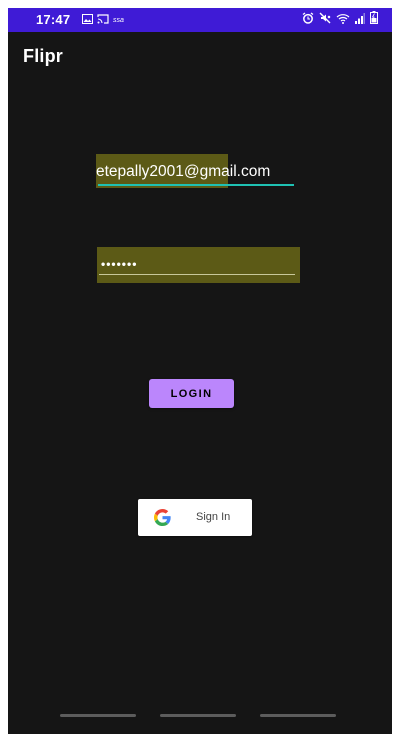 The height and width of the screenshot is (742, 399). Describe the element at coordinates (87, 20) in the screenshot. I see `gallery-icon` at that location.